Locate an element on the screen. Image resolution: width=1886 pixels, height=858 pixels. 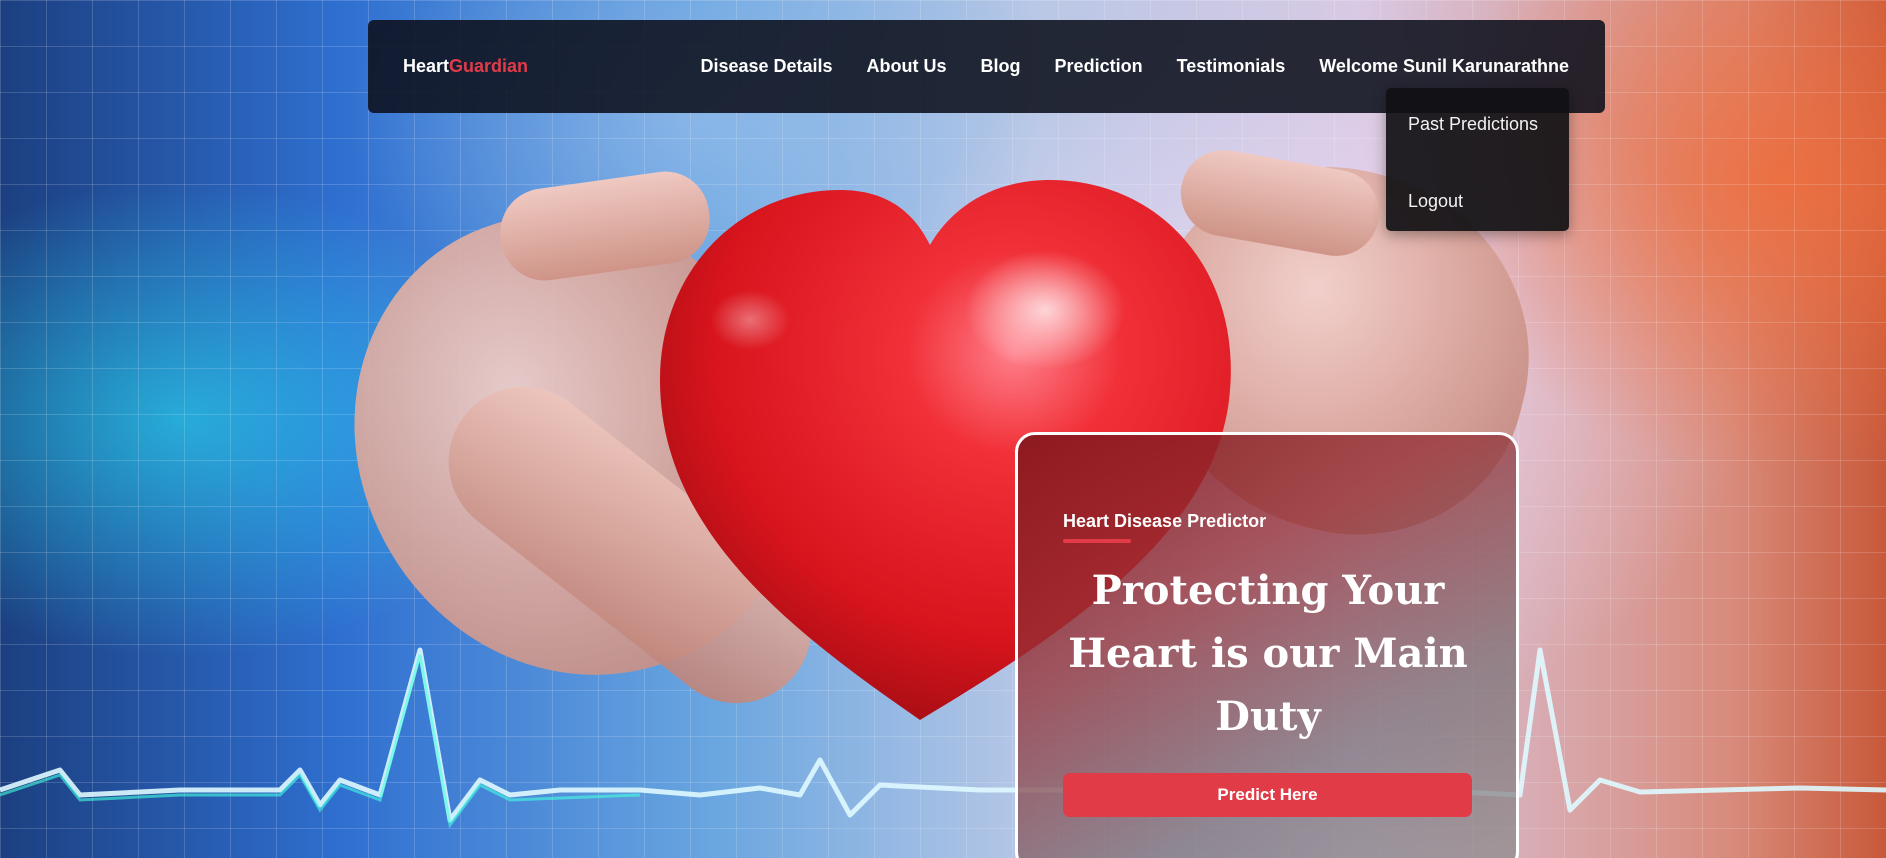
card-eyebrow: Heart Disease Predictor is located at coordinates (1165, 521).